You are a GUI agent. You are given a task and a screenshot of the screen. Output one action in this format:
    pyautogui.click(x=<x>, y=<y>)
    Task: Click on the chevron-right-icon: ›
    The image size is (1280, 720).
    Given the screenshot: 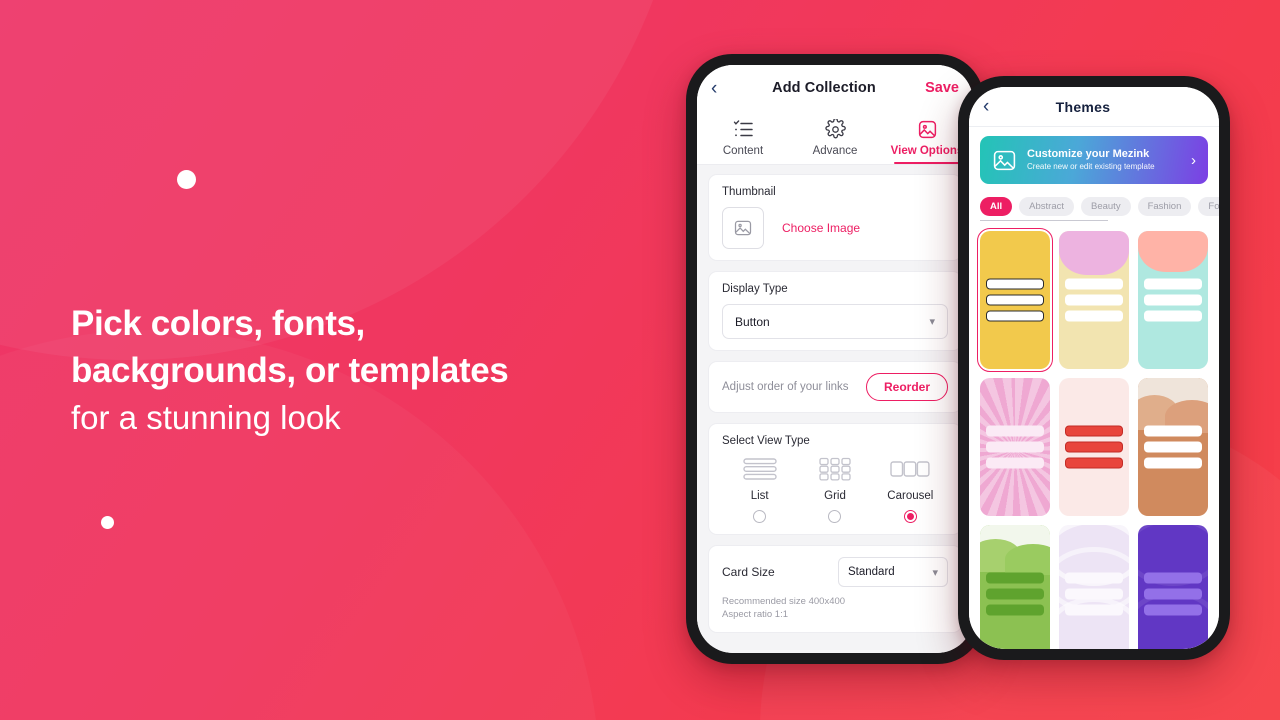 What is the action you would take?
    pyautogui.click(x=1193, y=160)
    